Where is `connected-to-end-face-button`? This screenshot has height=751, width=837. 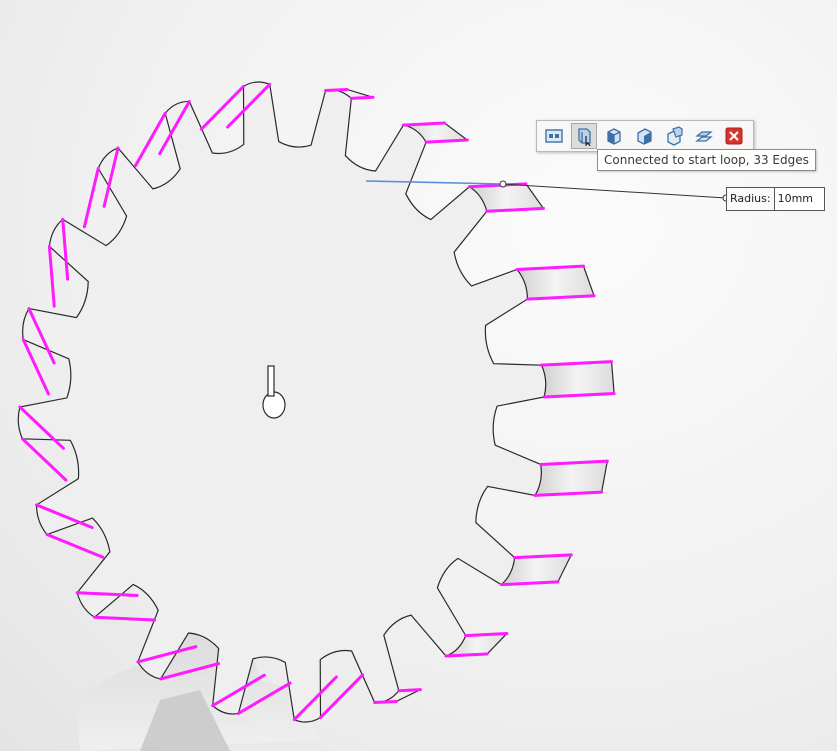 connected-to-end-face-button is located at coordinates (644, 136).